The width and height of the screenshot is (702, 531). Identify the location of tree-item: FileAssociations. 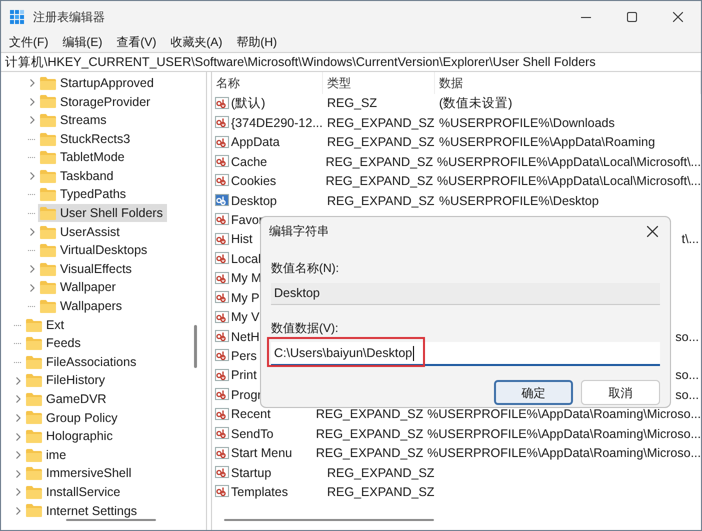
(82, 362).